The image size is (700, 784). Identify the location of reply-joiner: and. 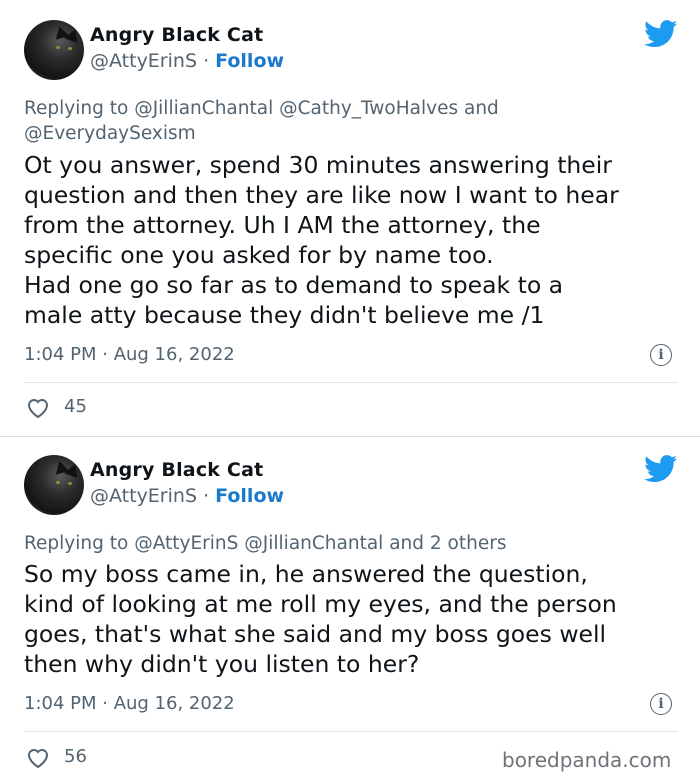
(481, 108).